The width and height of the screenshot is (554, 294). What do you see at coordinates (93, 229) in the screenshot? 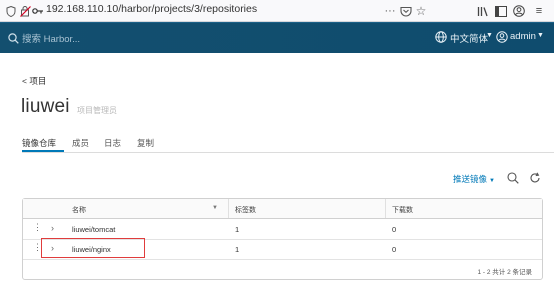
I see `repo-name: liuwei/tomcat` at bounding box center [93, 229].